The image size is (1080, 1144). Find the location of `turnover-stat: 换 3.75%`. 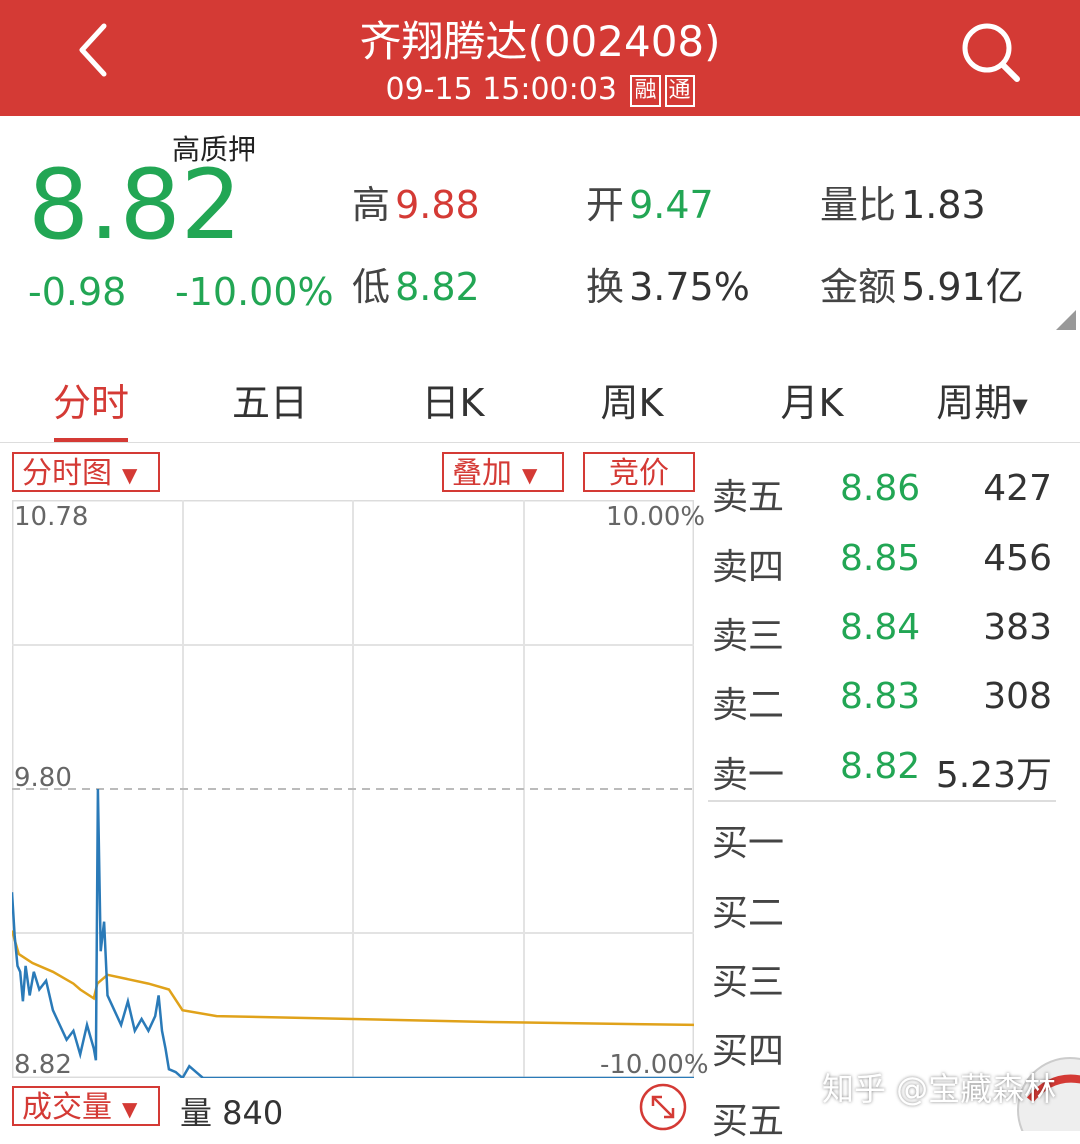

turnover-stat: 换 3.75% is located at coordinates (668, 283).